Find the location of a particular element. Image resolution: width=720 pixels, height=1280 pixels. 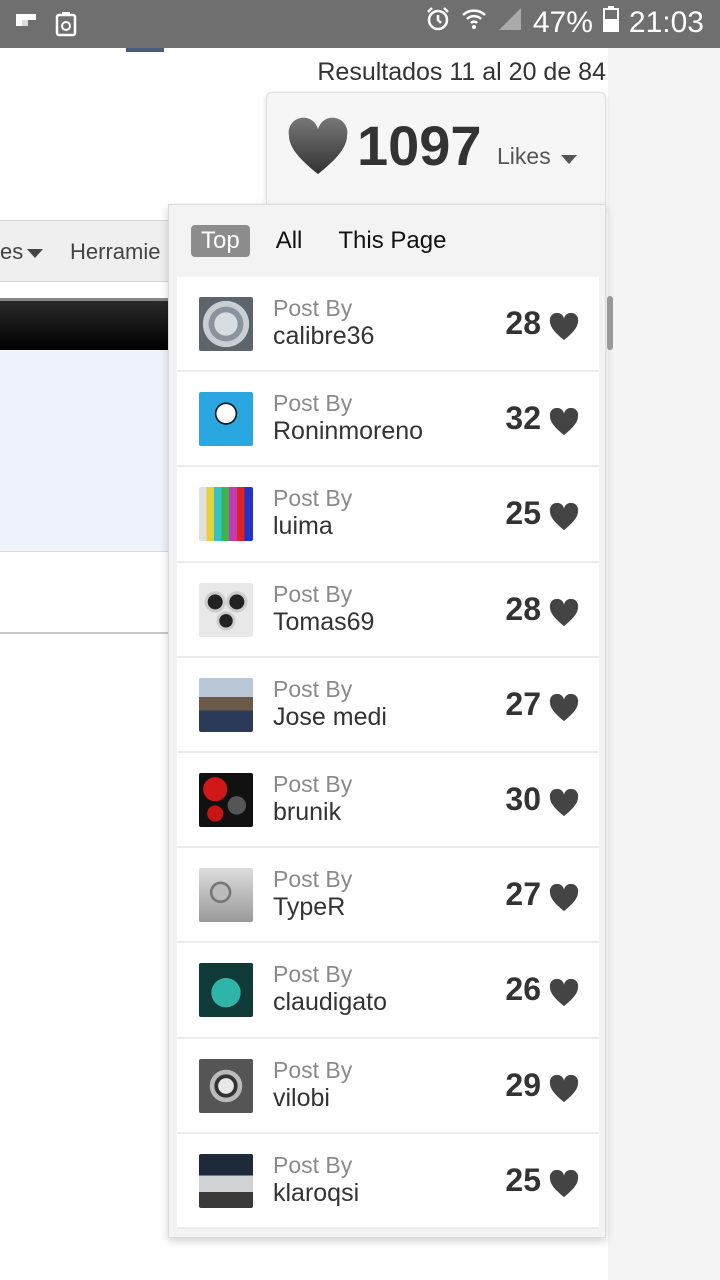

username-link: vilobi is located at coordinates (301, 1098).